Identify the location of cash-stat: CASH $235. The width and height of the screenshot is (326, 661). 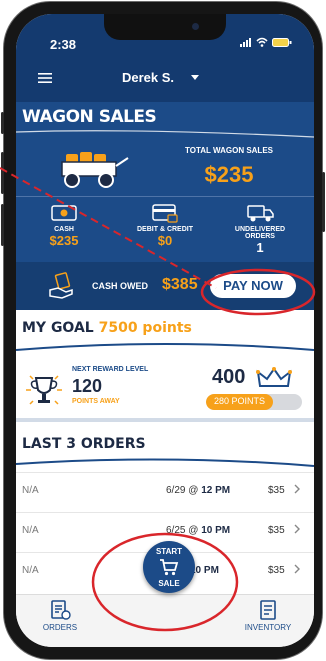
(64, 225).